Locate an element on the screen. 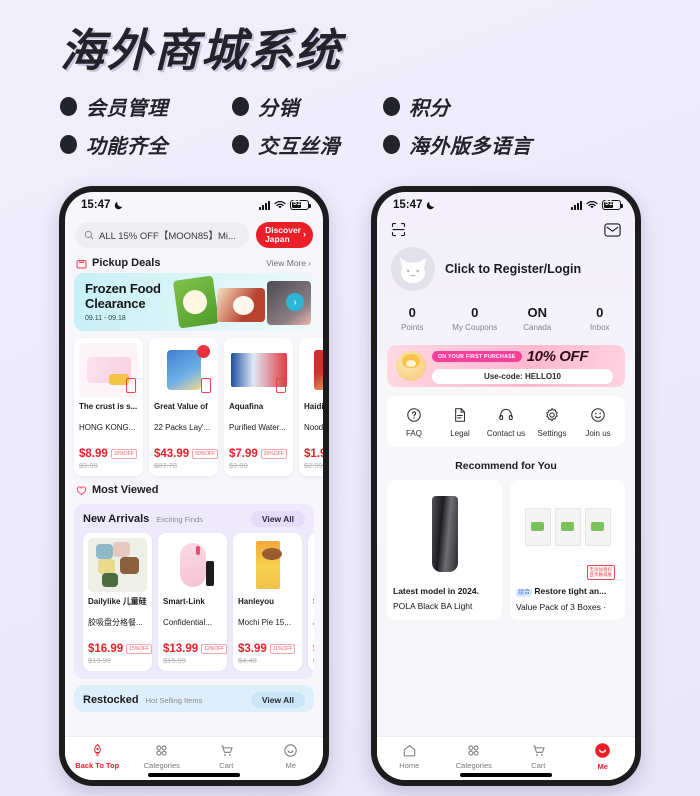 This screenshot has width=700, height=796. product-card: Haidilao Noodles $1.99 $2.99 is located at coordinates (311, 407).